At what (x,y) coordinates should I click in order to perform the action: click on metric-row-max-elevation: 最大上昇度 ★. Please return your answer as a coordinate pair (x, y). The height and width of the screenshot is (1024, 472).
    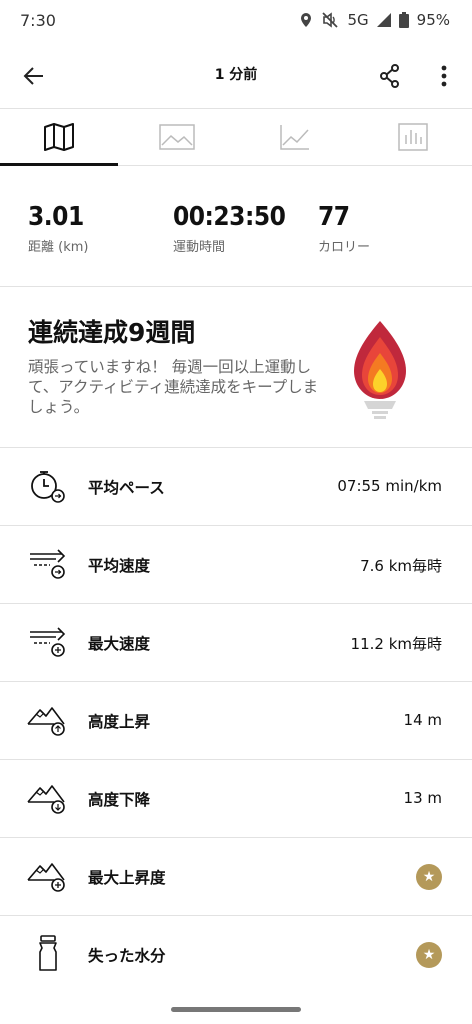
    Looking at the image, I should click on (236, 877).